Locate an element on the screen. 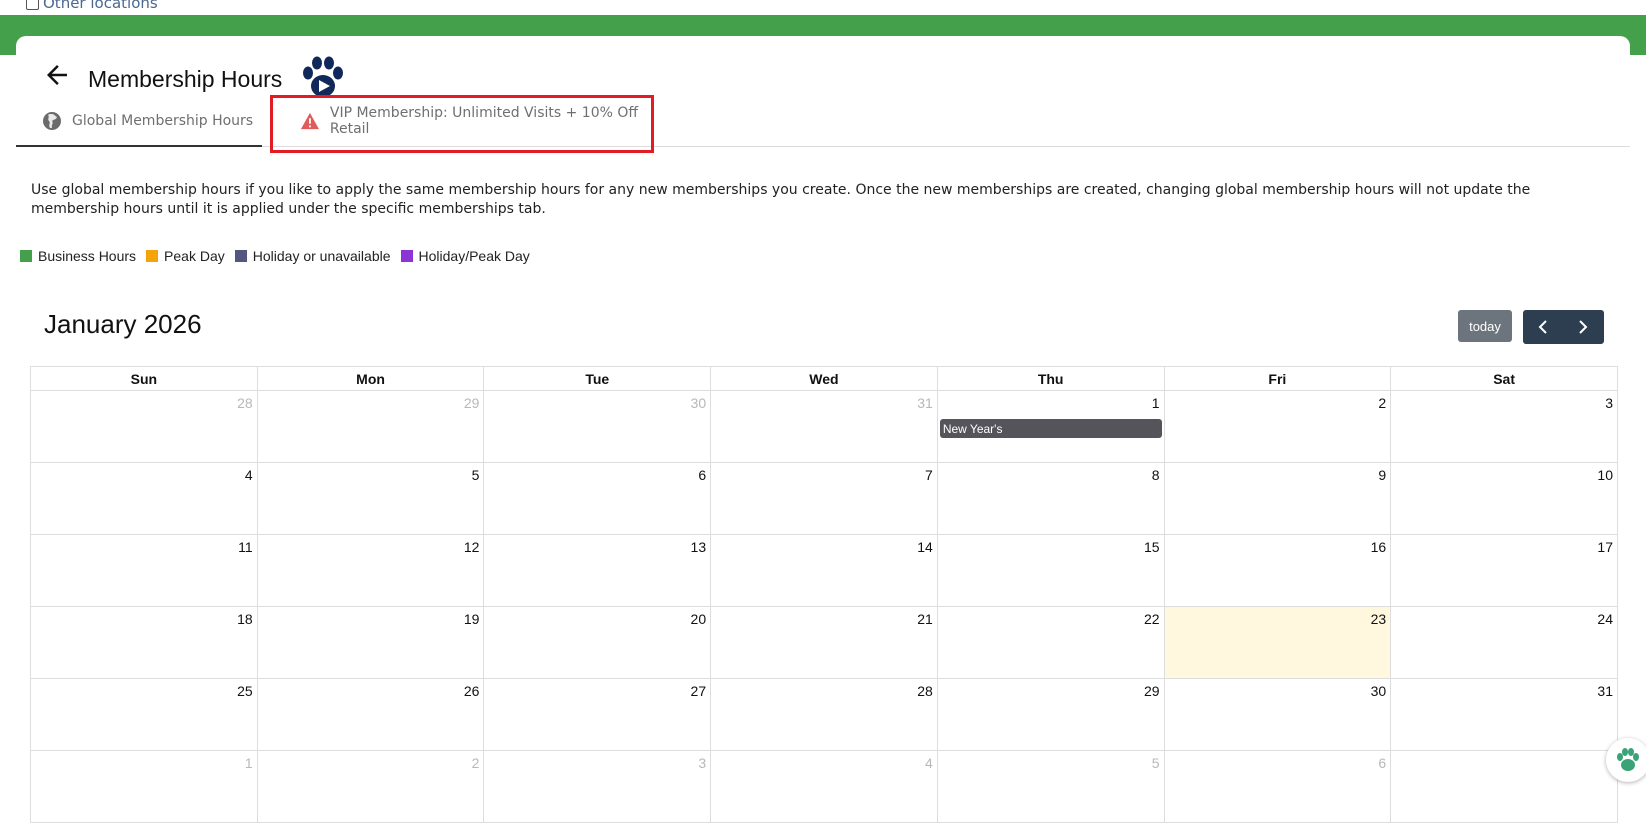  calendar-day-cell: 1 is located at coordinates (144, 786).